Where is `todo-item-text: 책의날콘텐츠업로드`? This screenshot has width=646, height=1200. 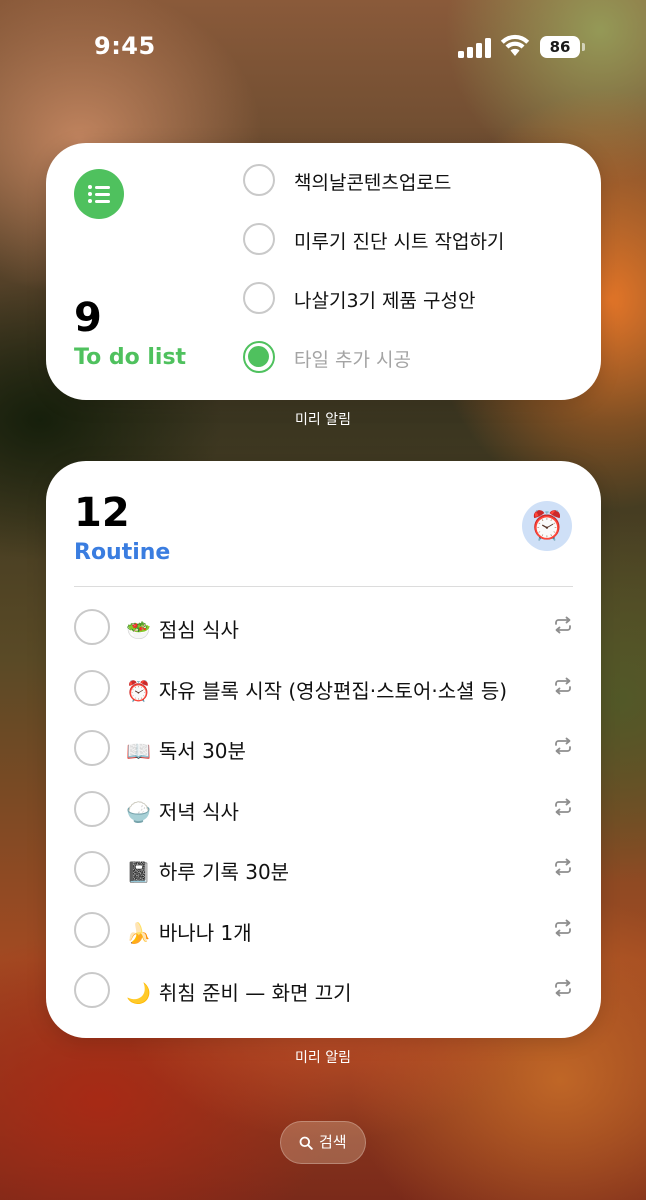 todo-item-text: 책의날콘텐츠업로드 is located at coordinates (373, 183).